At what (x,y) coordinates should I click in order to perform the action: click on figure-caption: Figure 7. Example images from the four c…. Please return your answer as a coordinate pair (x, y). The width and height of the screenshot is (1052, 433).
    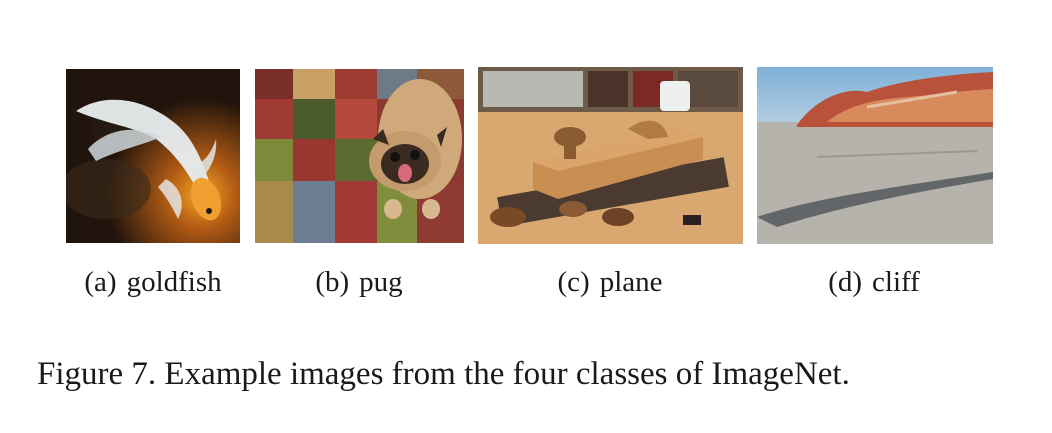
    Looking at the image, I should click on (443, 374).